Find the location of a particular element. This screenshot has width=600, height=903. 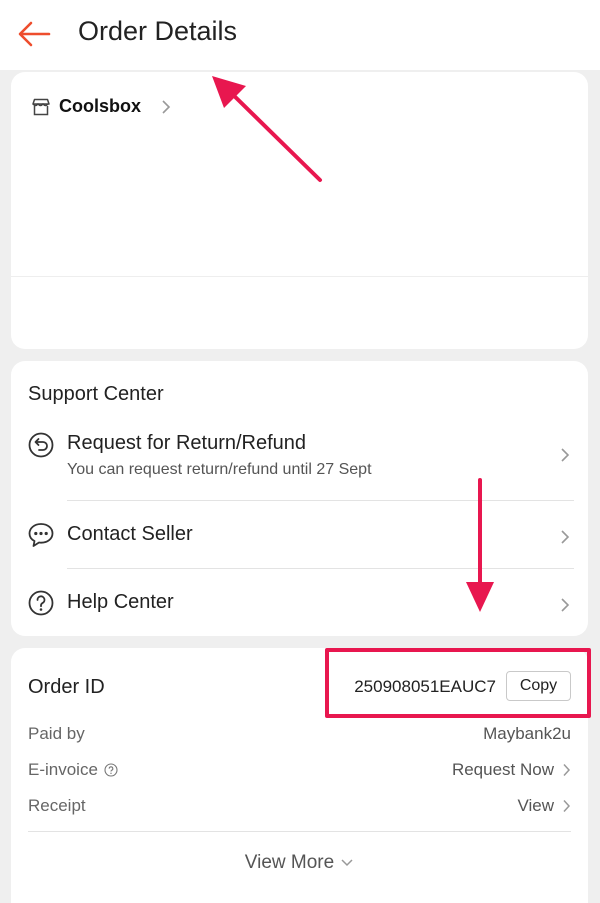

paid-by-row: Paid by Maybank2u is located at coordinates (299, 735).